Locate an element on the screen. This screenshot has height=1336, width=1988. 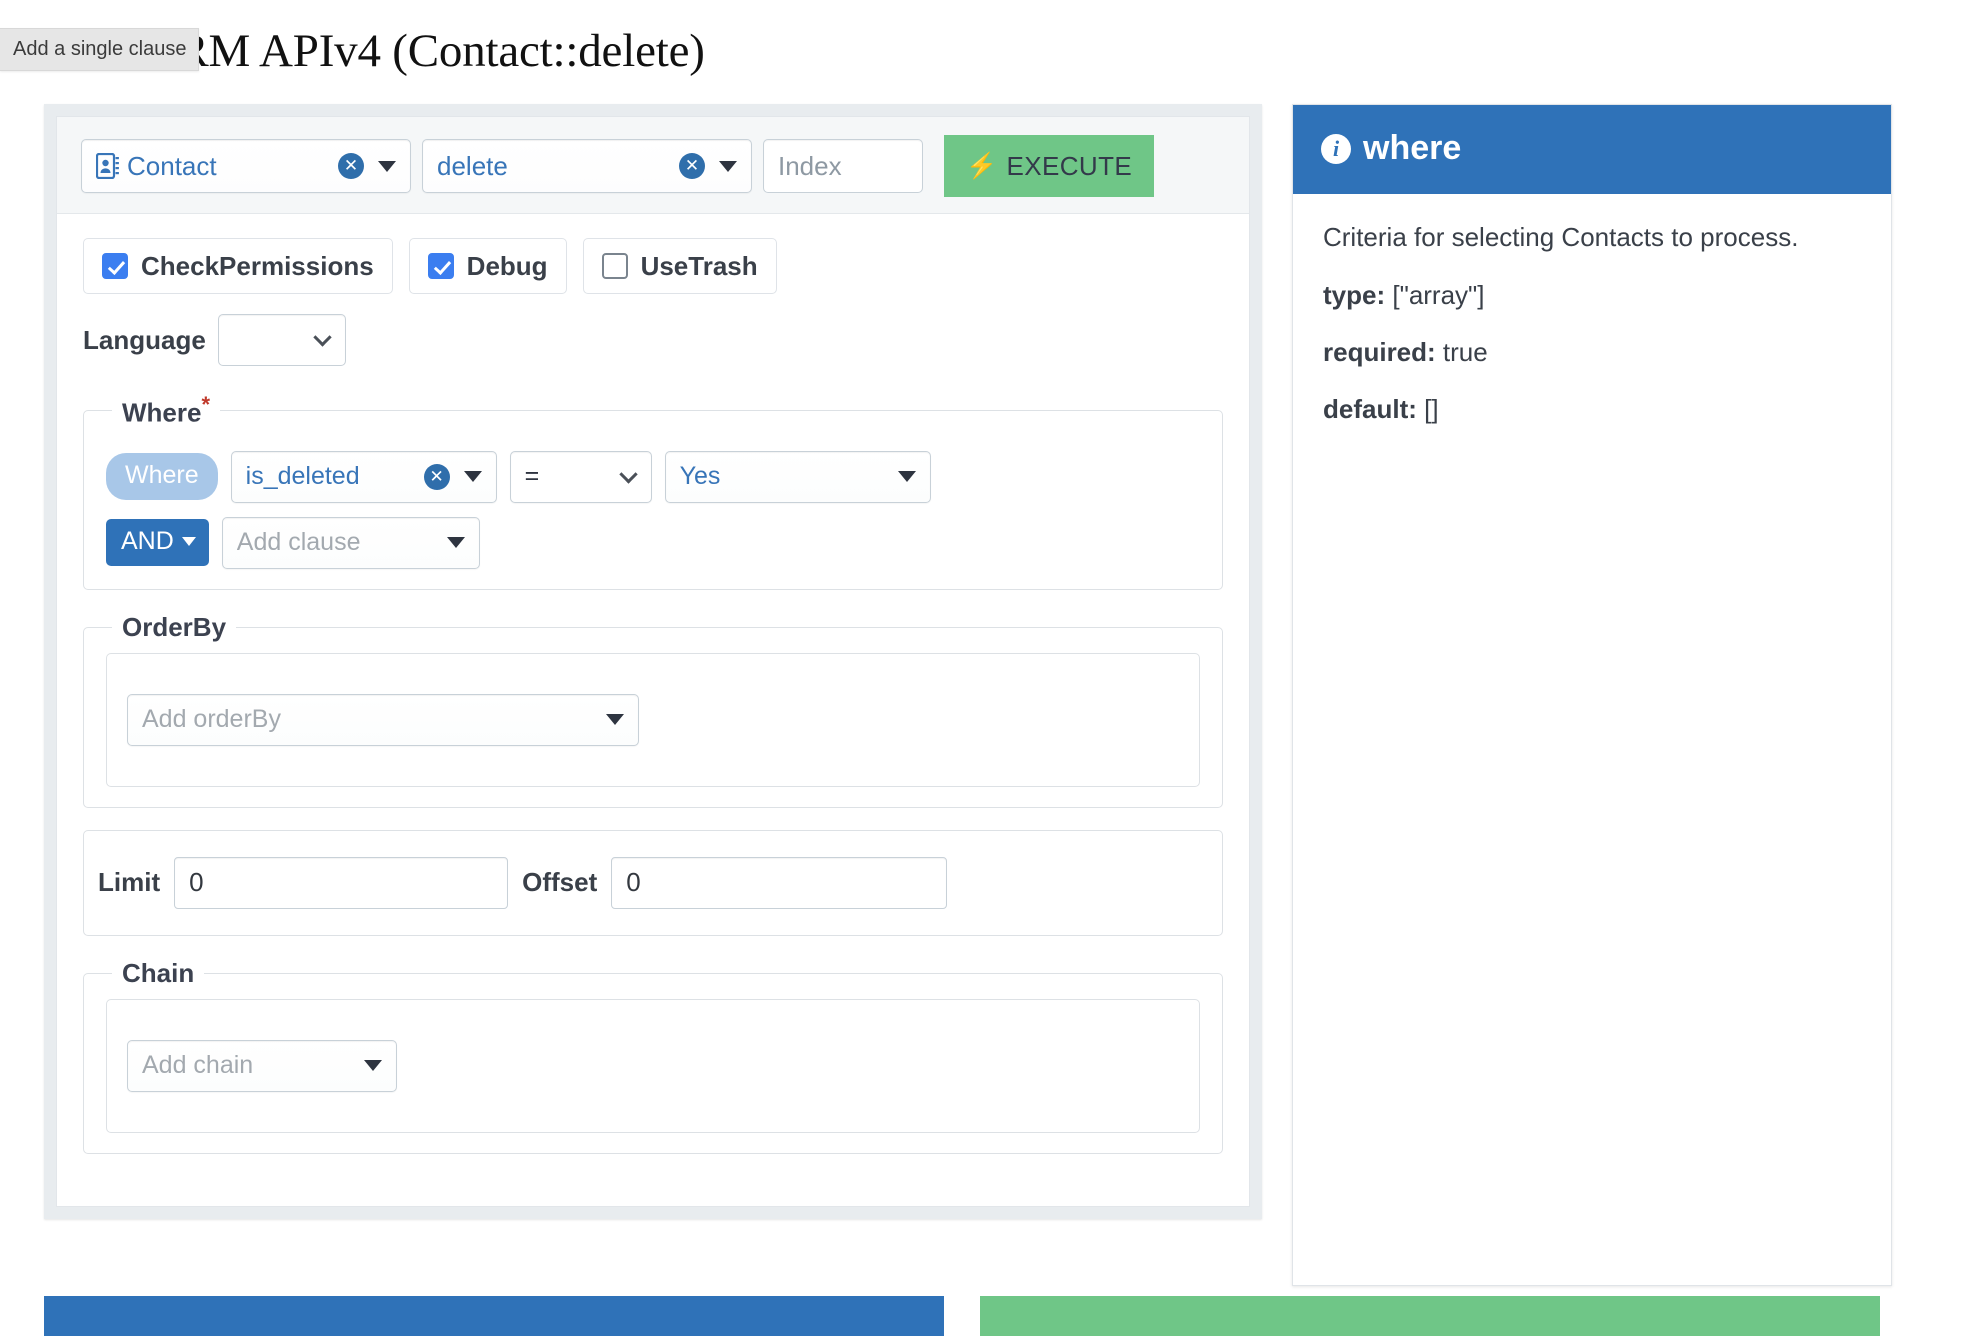
where-value-select: Yes is located at coordinates (797, 476).